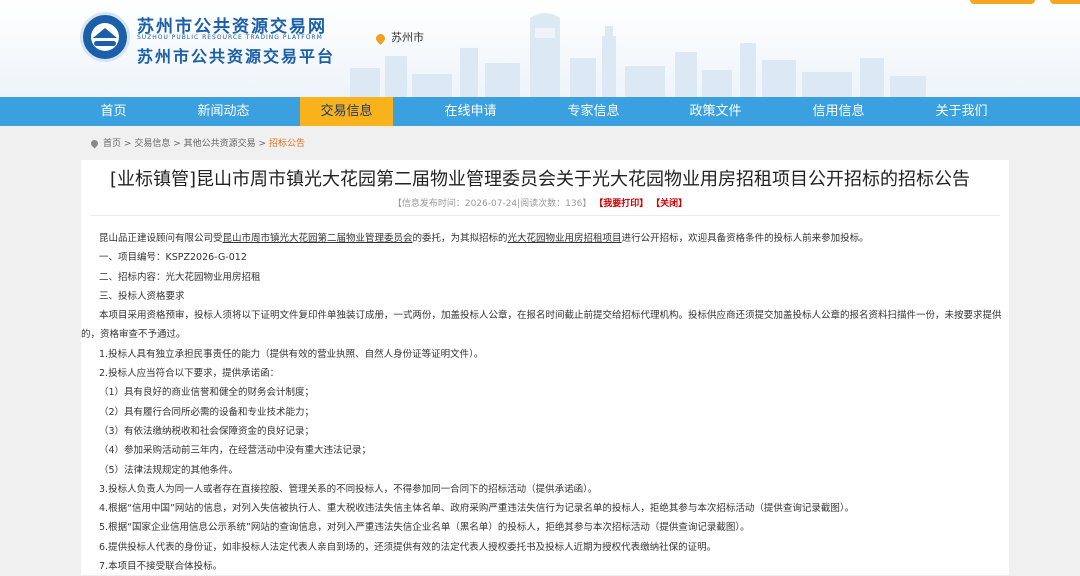 The height and width of the screenshot is (576, 1080). Describe the element at coordinates (152, 144) in the screenshot. I see `breadcrumb-trading-info: 交易信息` at that location.